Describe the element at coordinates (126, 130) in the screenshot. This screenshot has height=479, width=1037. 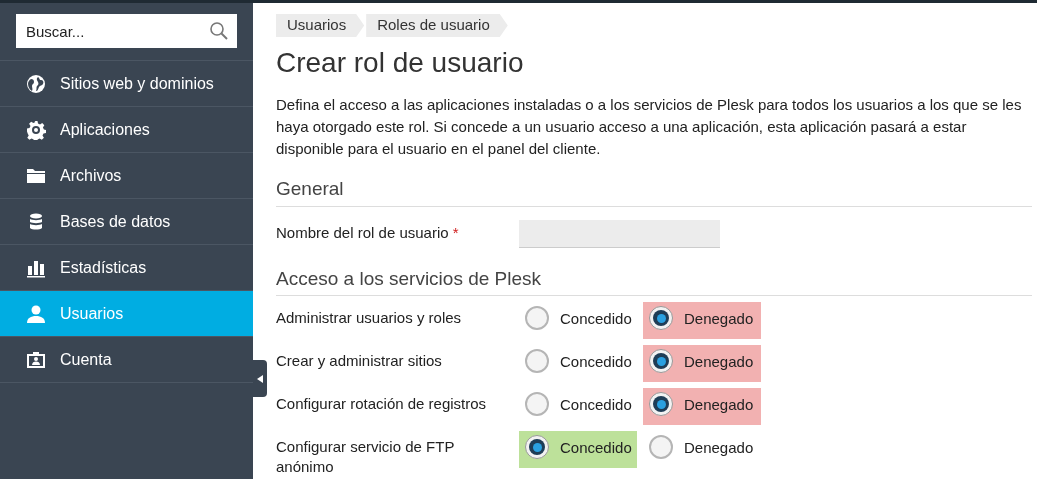
I see `sidebar-item: Aplicaciones` at that location.